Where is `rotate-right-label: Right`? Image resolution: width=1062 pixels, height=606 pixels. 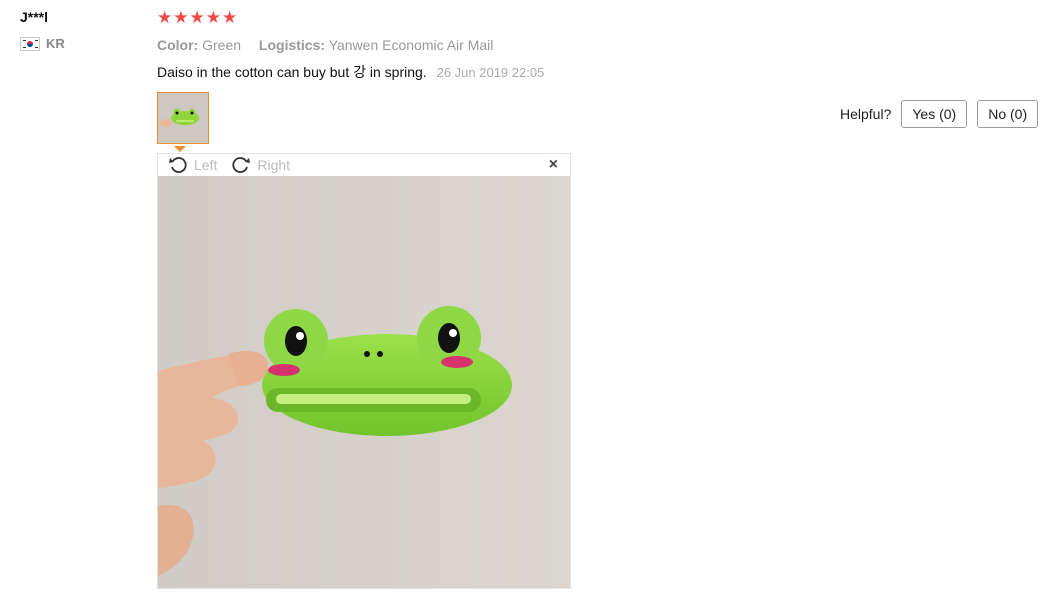 rotate-right-label: Right is located at coordinates (274, 165).